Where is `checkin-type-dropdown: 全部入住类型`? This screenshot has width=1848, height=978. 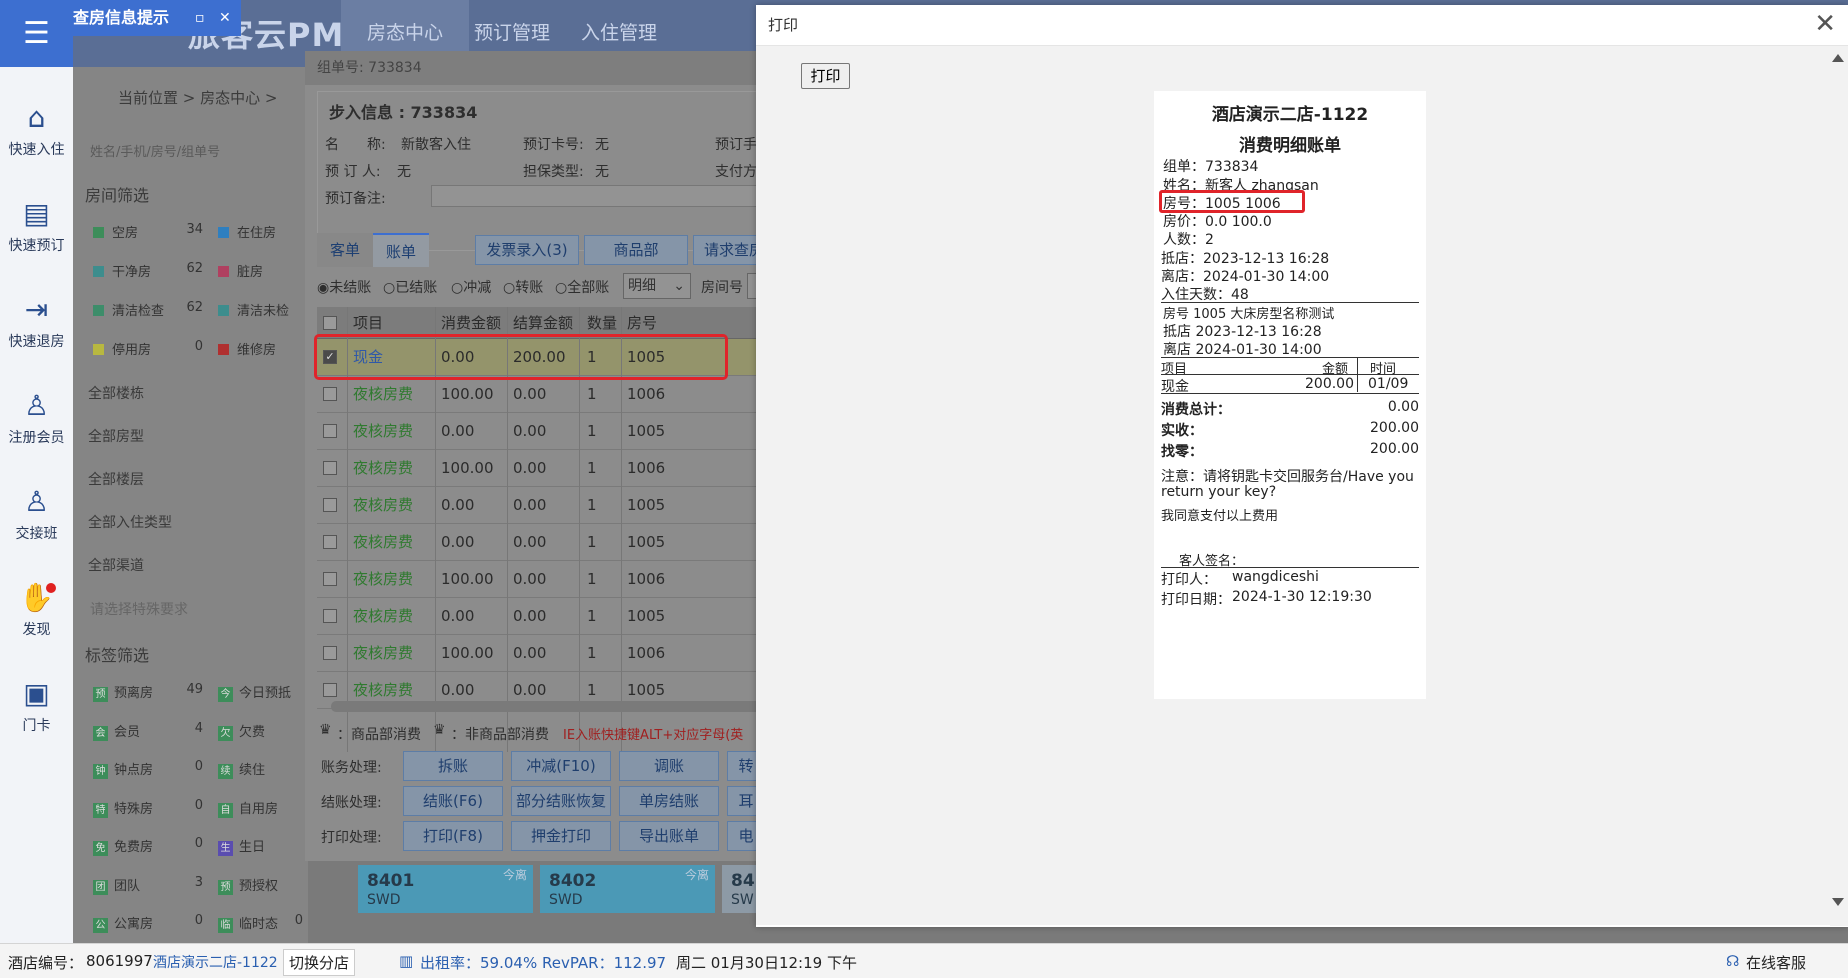
checkin-type-dropdown: 全部入住类型 is located at coordinates (130, 522).